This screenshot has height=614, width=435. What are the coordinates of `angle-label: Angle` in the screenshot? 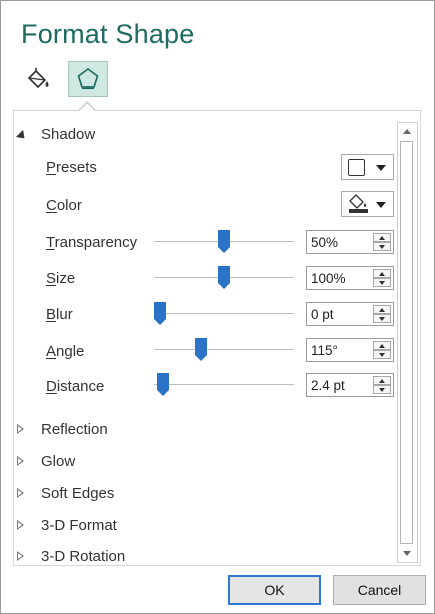 It's located at (65, 351).